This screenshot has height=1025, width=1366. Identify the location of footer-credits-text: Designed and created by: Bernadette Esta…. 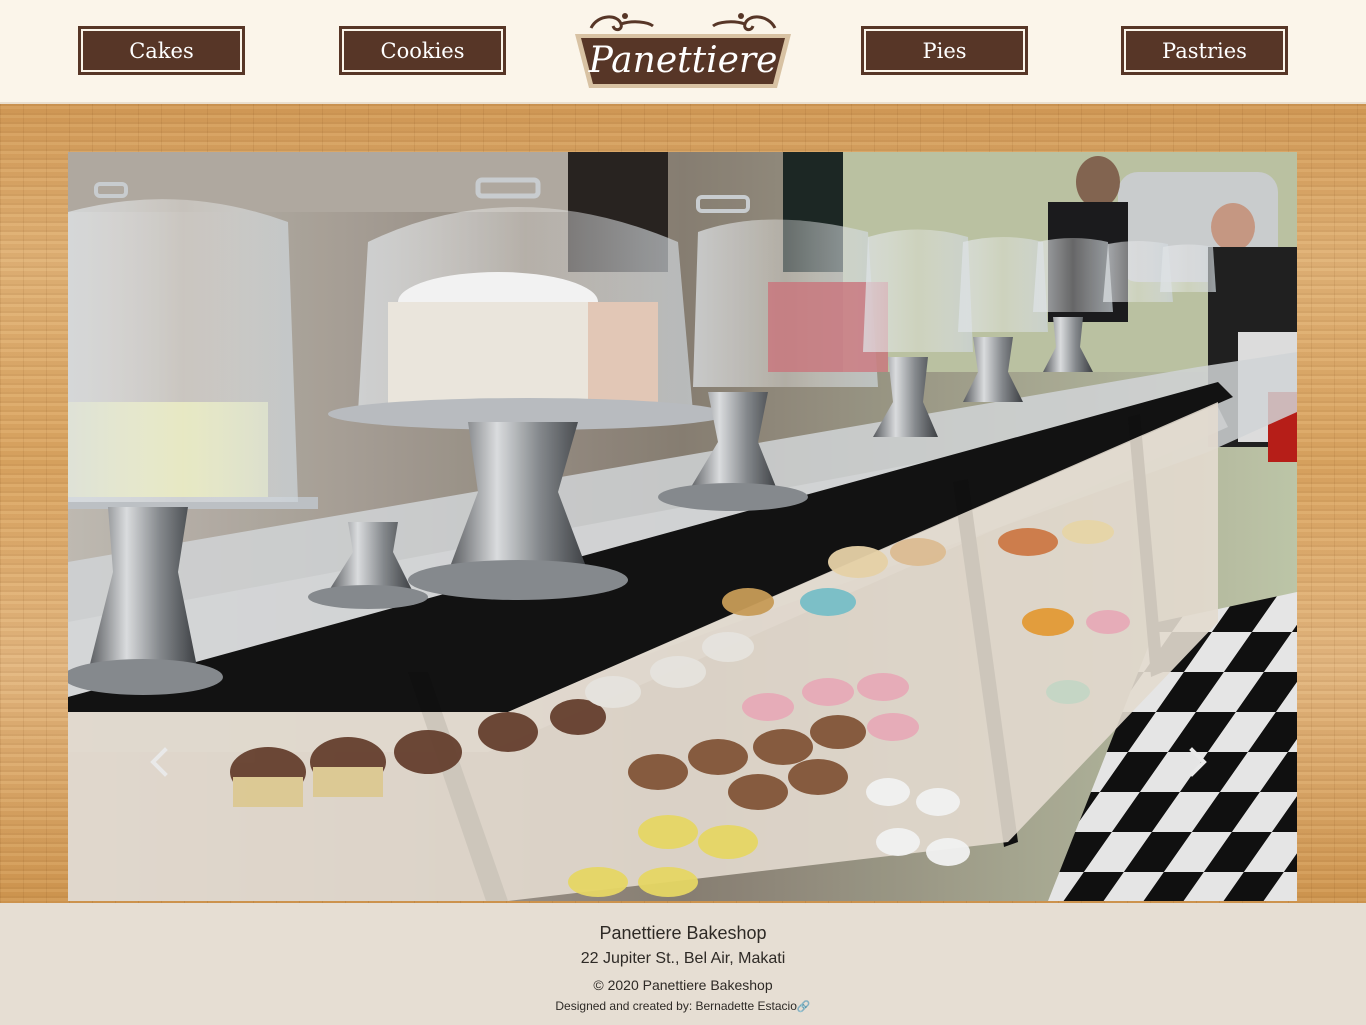
(676, 1006).